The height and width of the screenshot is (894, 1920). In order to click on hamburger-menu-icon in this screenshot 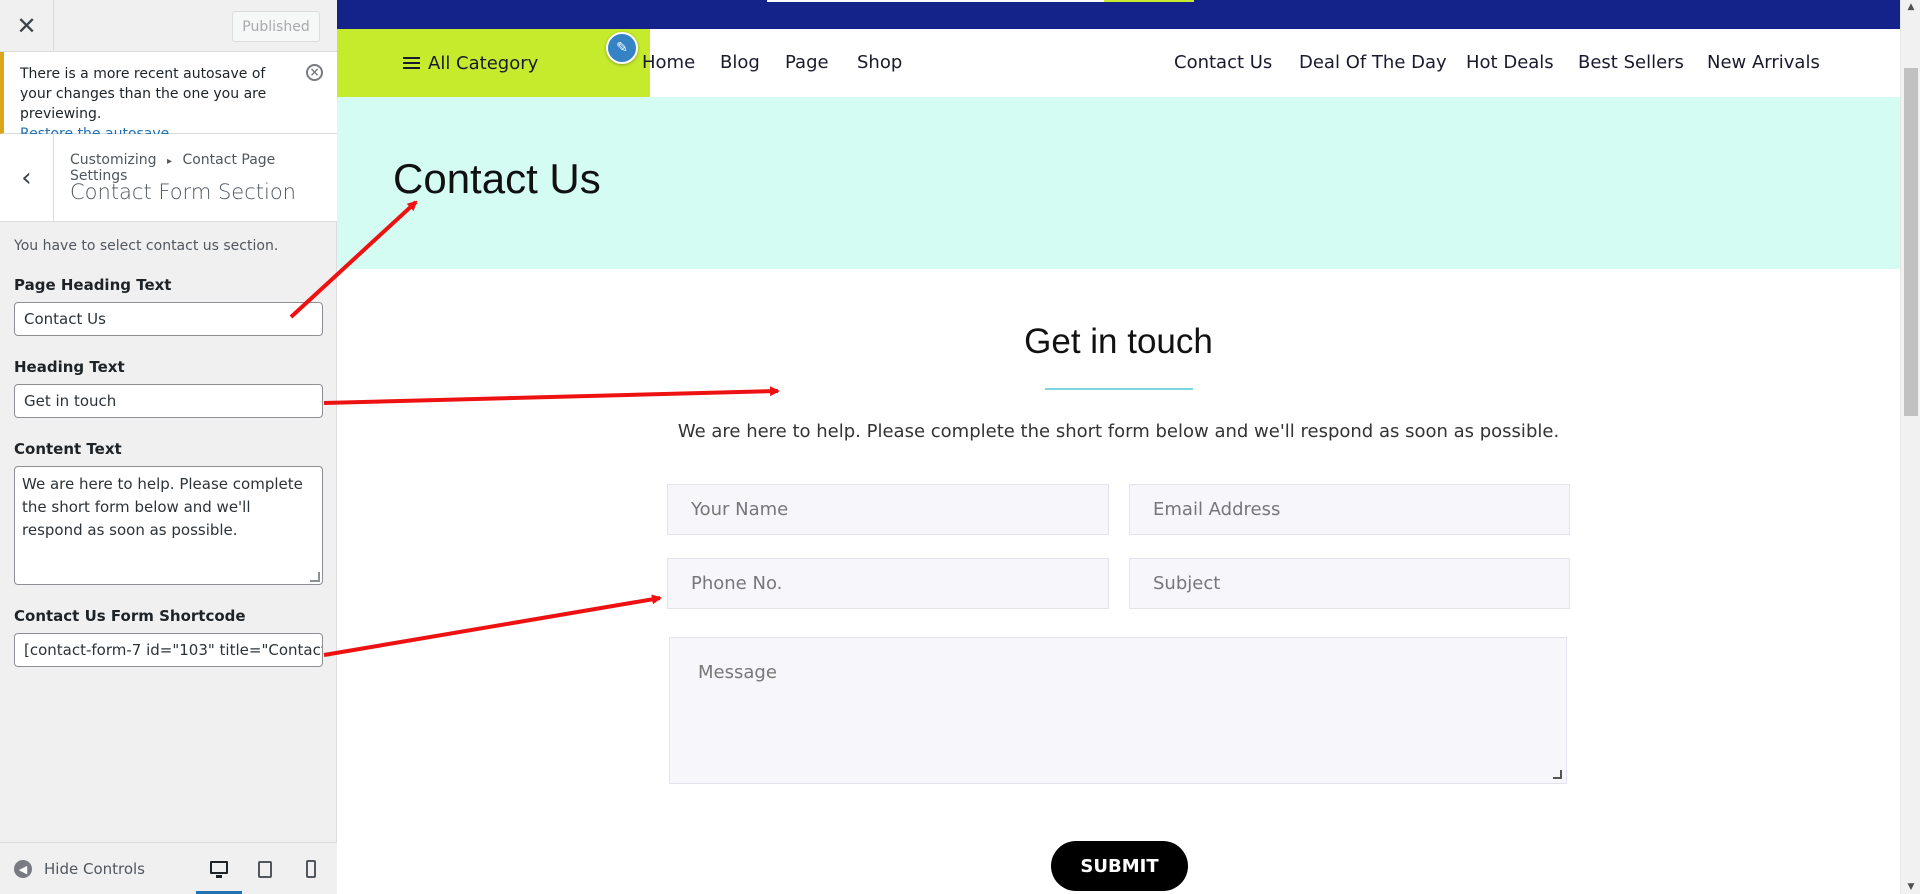, I will do `click(411, 63)`.